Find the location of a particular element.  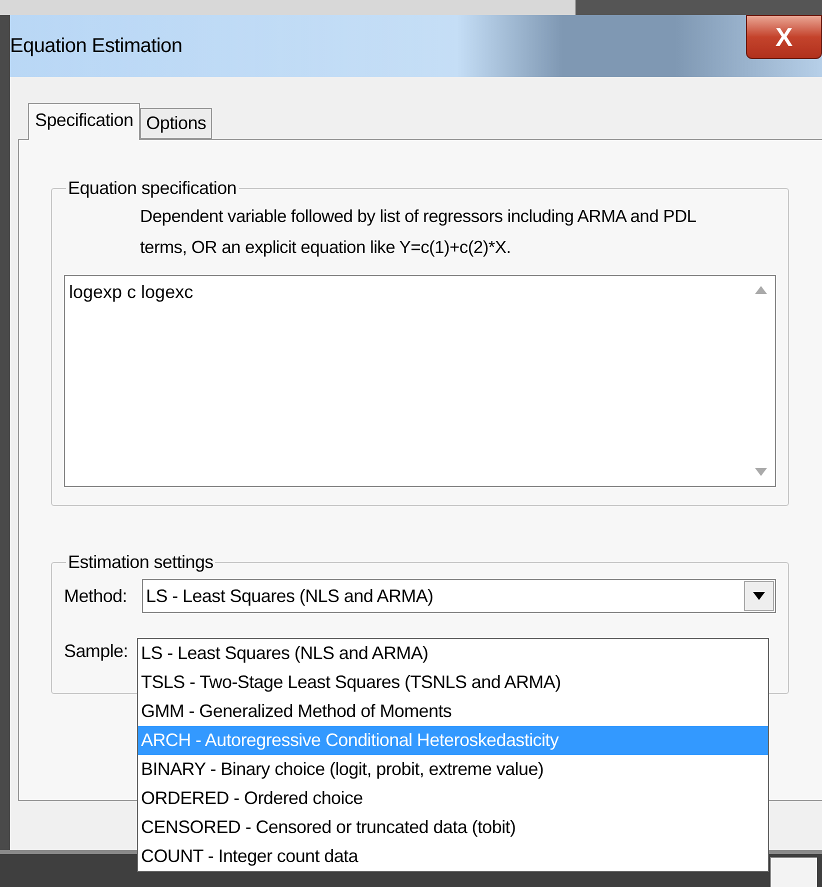

method-dropdown: LS - Least Squares (NLS and ARMA) is located at coordinates (459, 596).